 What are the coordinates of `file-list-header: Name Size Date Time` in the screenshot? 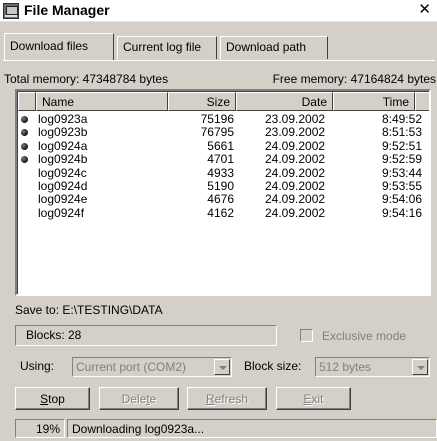 It's located at (223, 101).